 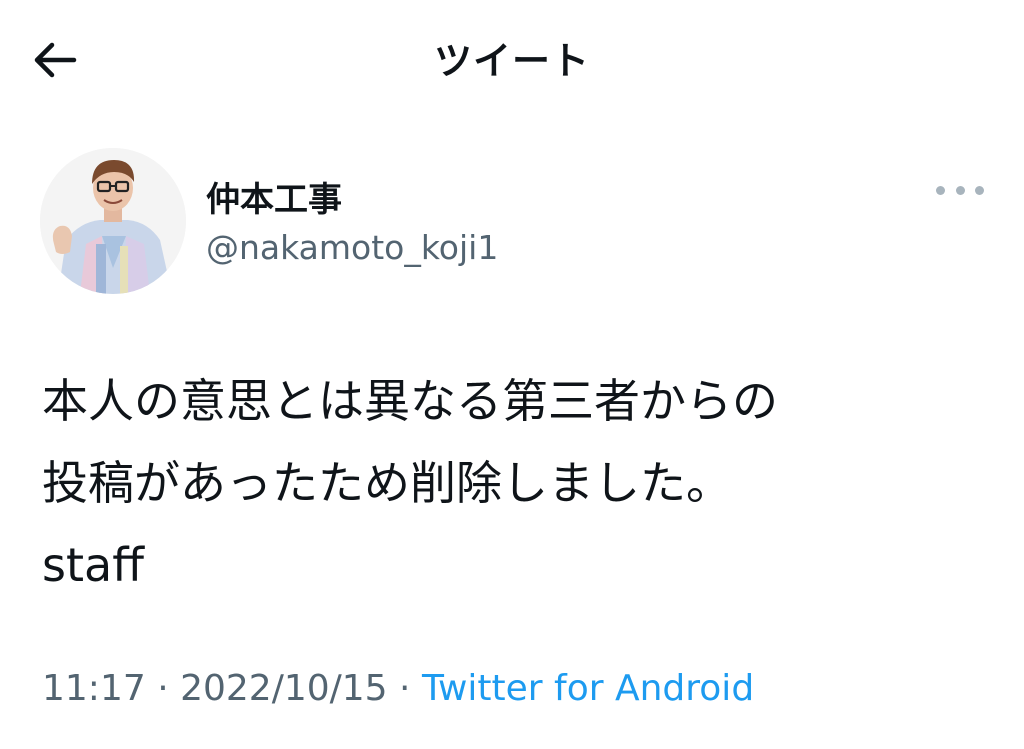 What do you see at coordinates (284, 688) in the screenshot?
I see `tweet-date: 2022/10/15` at bounding box center [284, 688].